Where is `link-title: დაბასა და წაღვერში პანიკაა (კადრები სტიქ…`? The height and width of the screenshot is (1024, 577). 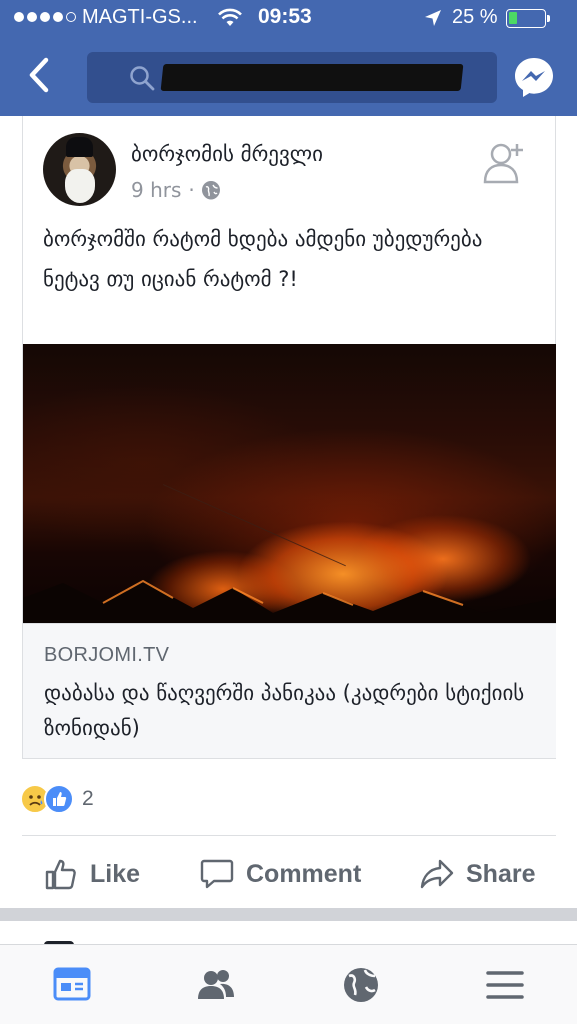
link-title: დაბასა და წაღვერში პანიკაა (კადრები სტიქ… is located at coordinates (284, 710).